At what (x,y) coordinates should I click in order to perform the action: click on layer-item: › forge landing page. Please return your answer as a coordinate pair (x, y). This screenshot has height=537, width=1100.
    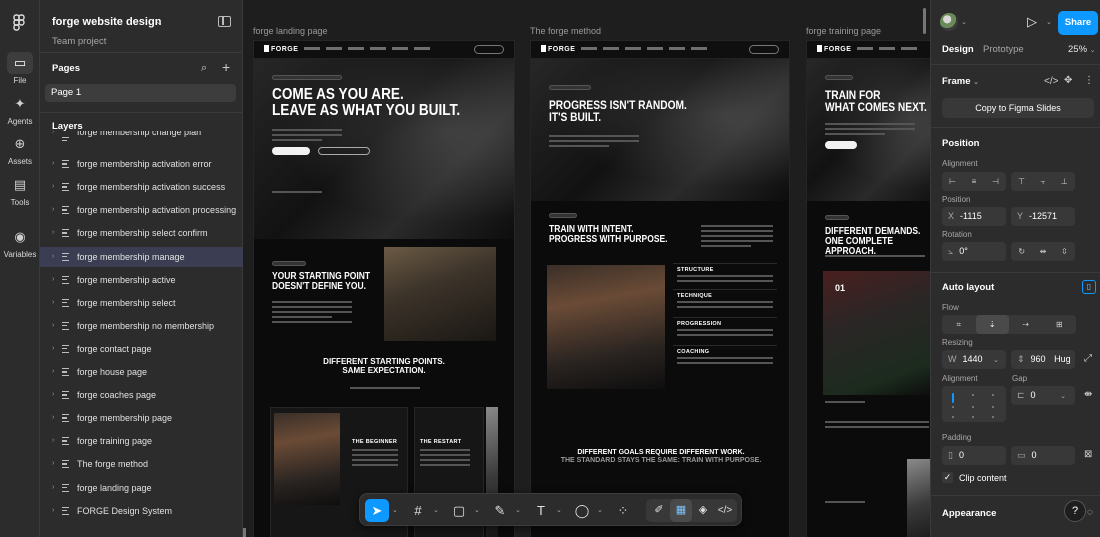
    Looking at the image, I should click on (141, 488).